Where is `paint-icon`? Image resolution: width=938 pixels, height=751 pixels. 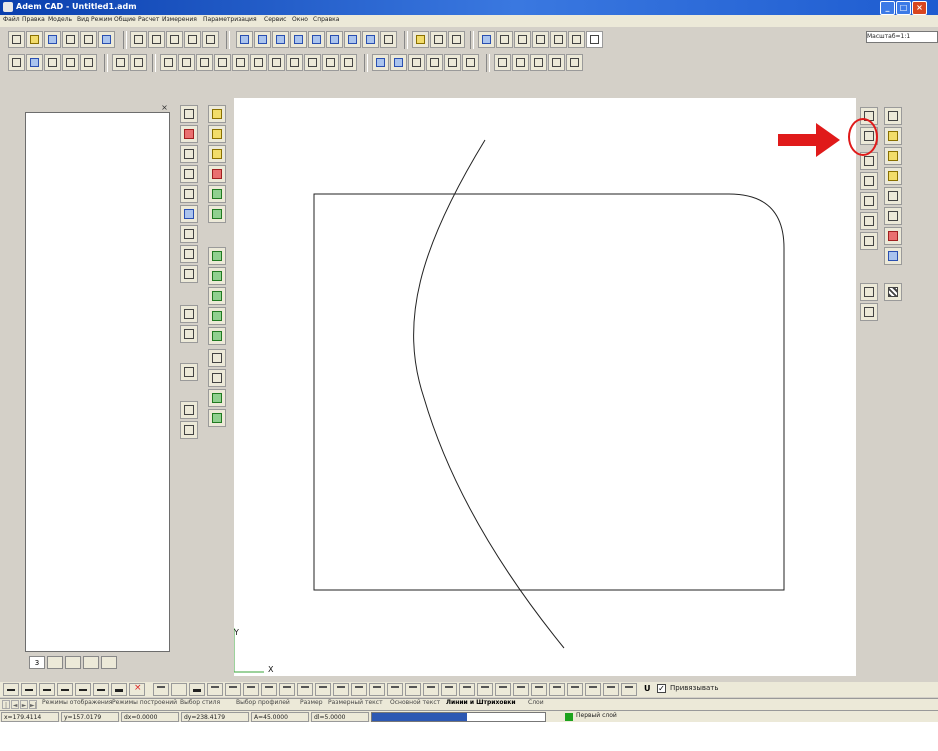
paint-icon is located at coordinates (217, 276).